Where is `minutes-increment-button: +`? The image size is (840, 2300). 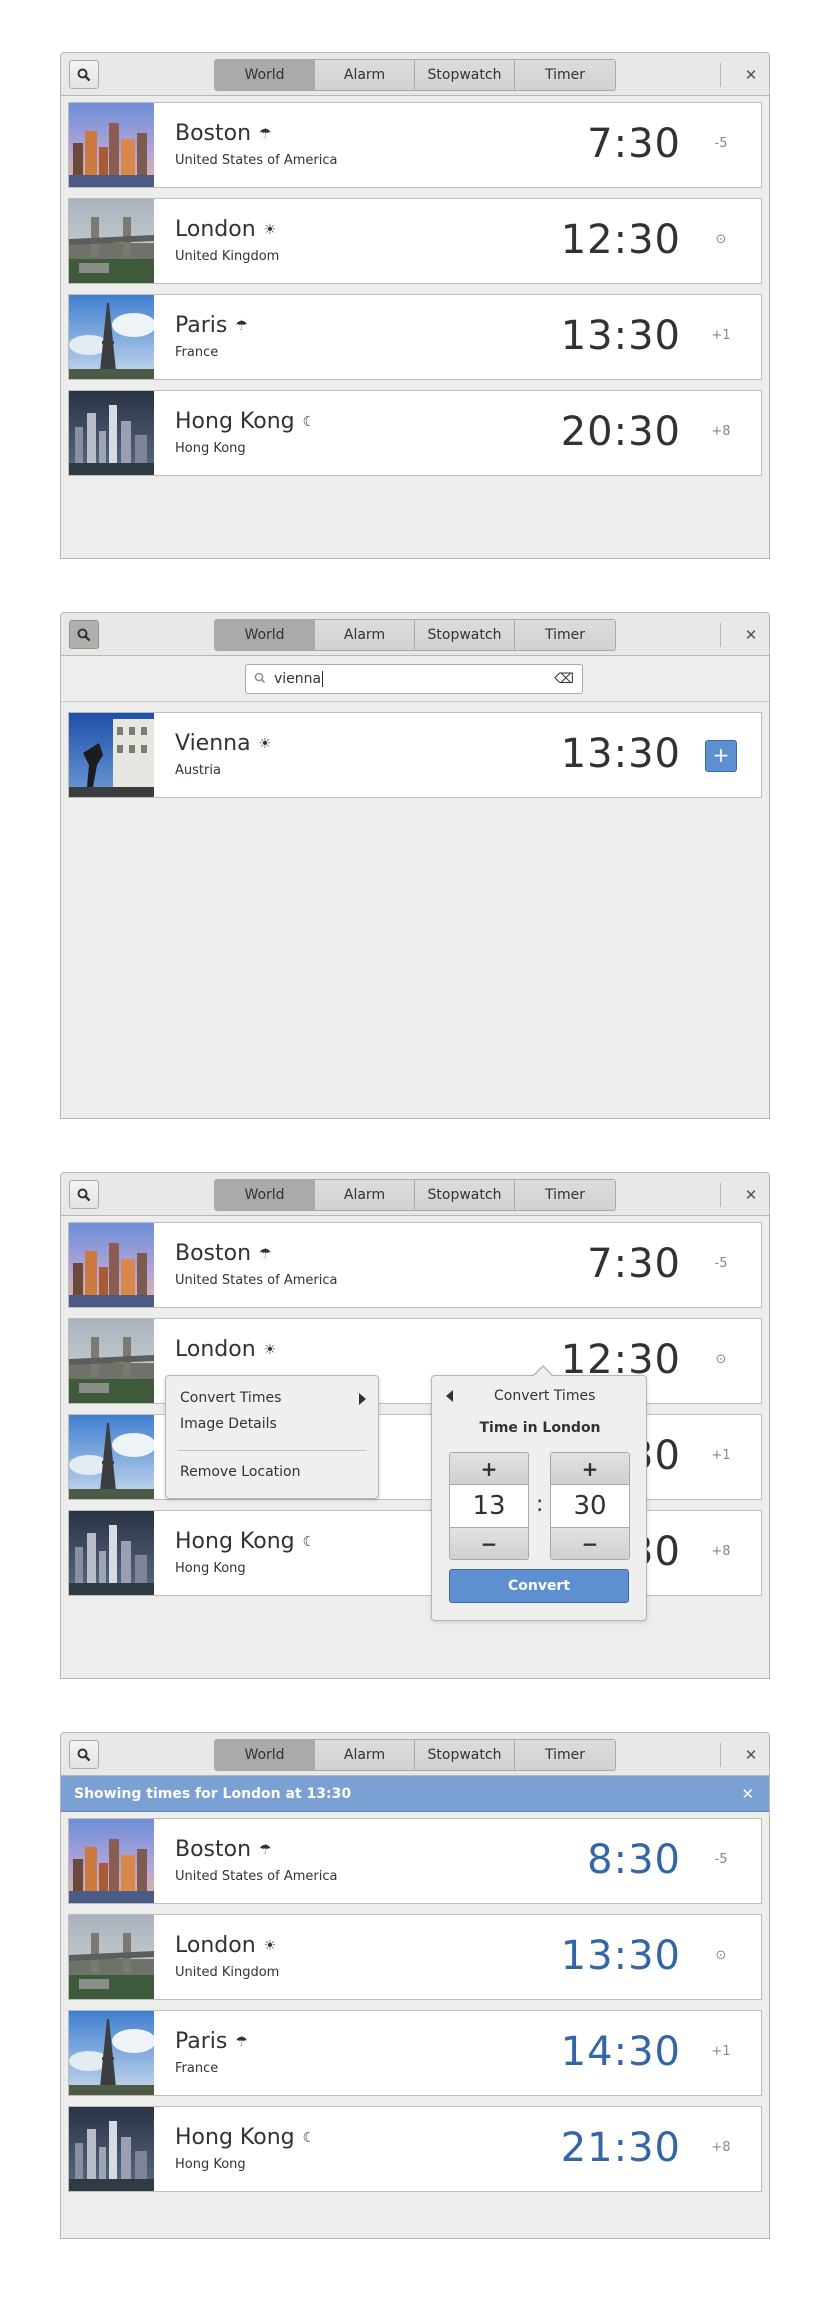 minutes-increment-button: + is located at coordinates (590, 1469).